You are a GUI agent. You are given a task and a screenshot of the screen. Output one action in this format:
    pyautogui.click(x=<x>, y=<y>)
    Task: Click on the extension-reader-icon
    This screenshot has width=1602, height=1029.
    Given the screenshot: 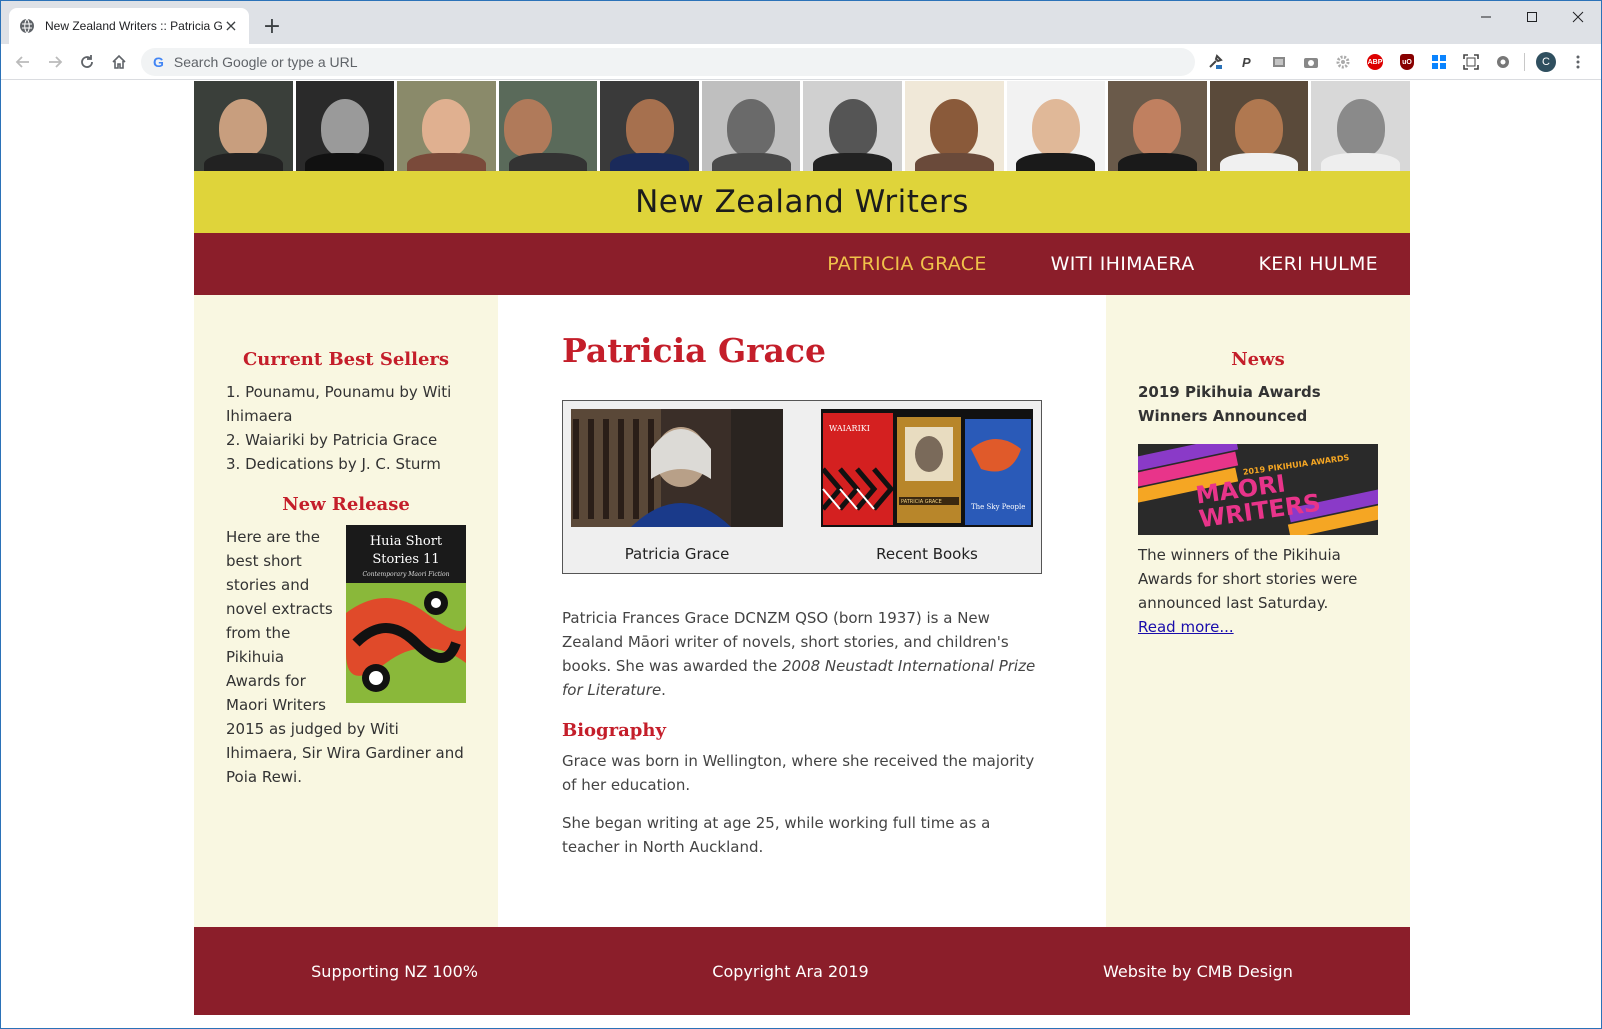 What is the action you would take?
    pyautogui.click(x=1279, y=62)
    